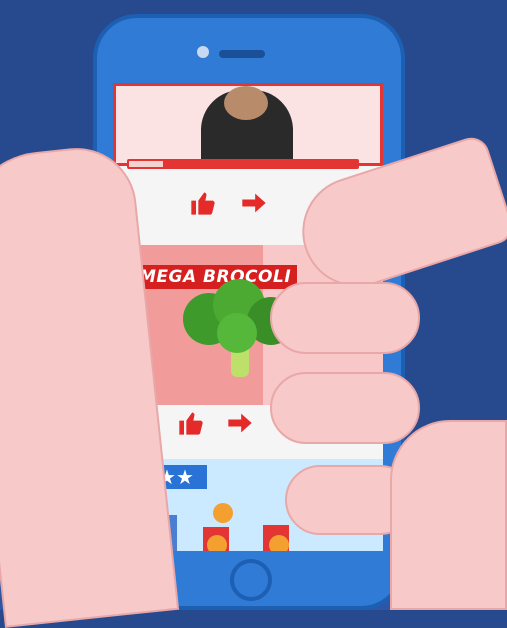  I want to click on video-progress-fill, so click(146, 164).